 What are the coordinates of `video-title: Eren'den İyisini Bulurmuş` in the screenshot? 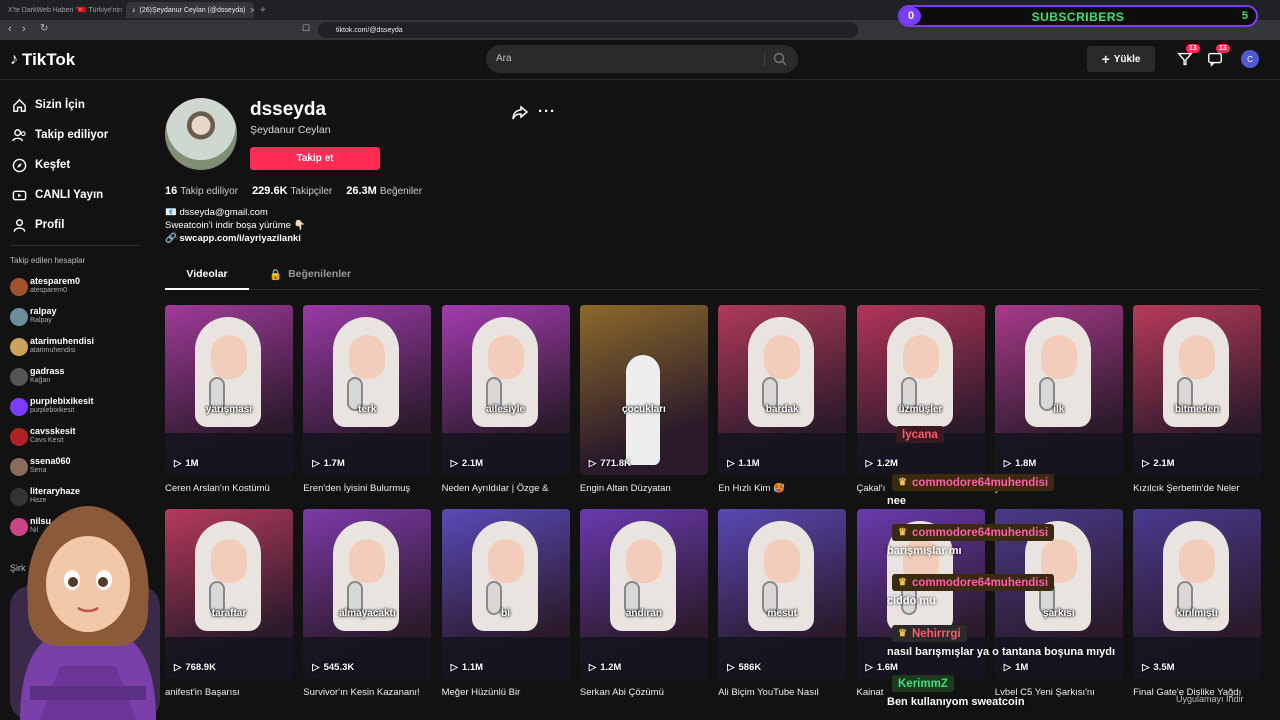 It's located at (367, 488).